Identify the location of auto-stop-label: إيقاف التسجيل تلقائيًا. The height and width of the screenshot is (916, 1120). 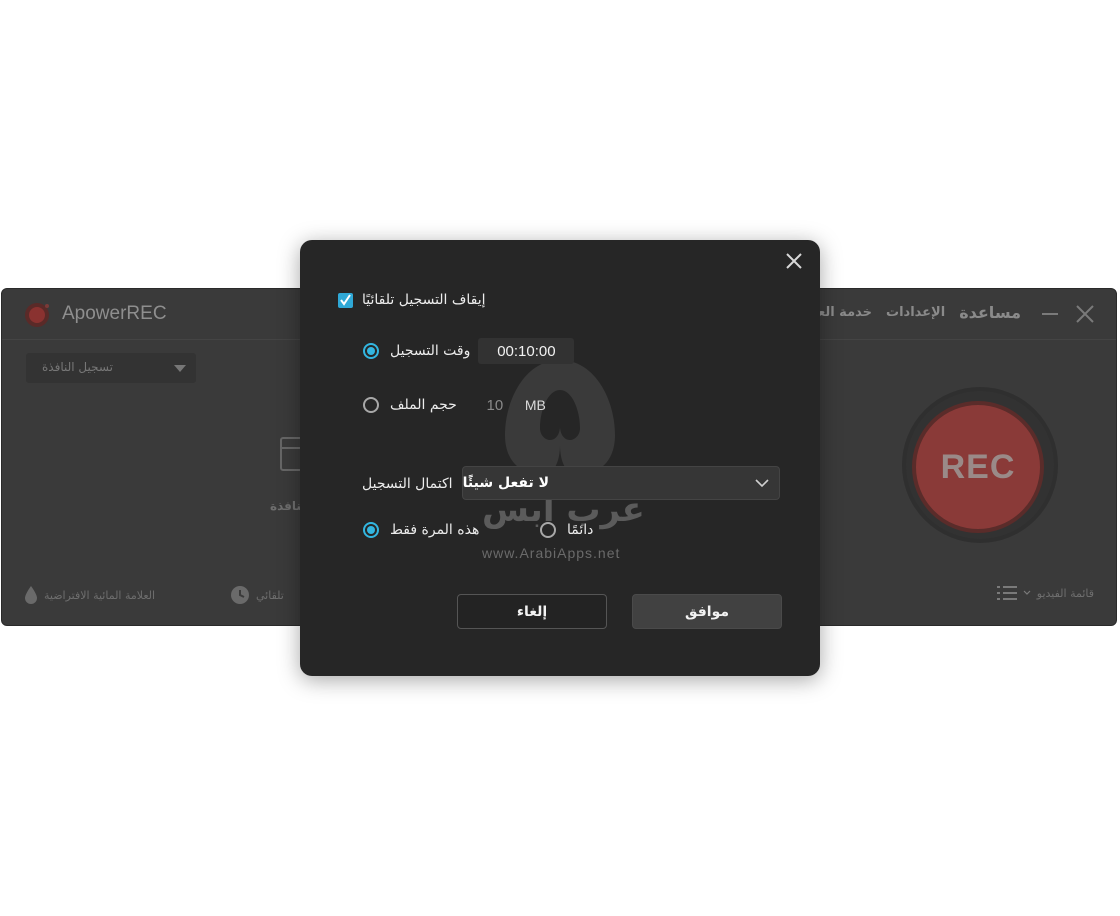
(424, 300).